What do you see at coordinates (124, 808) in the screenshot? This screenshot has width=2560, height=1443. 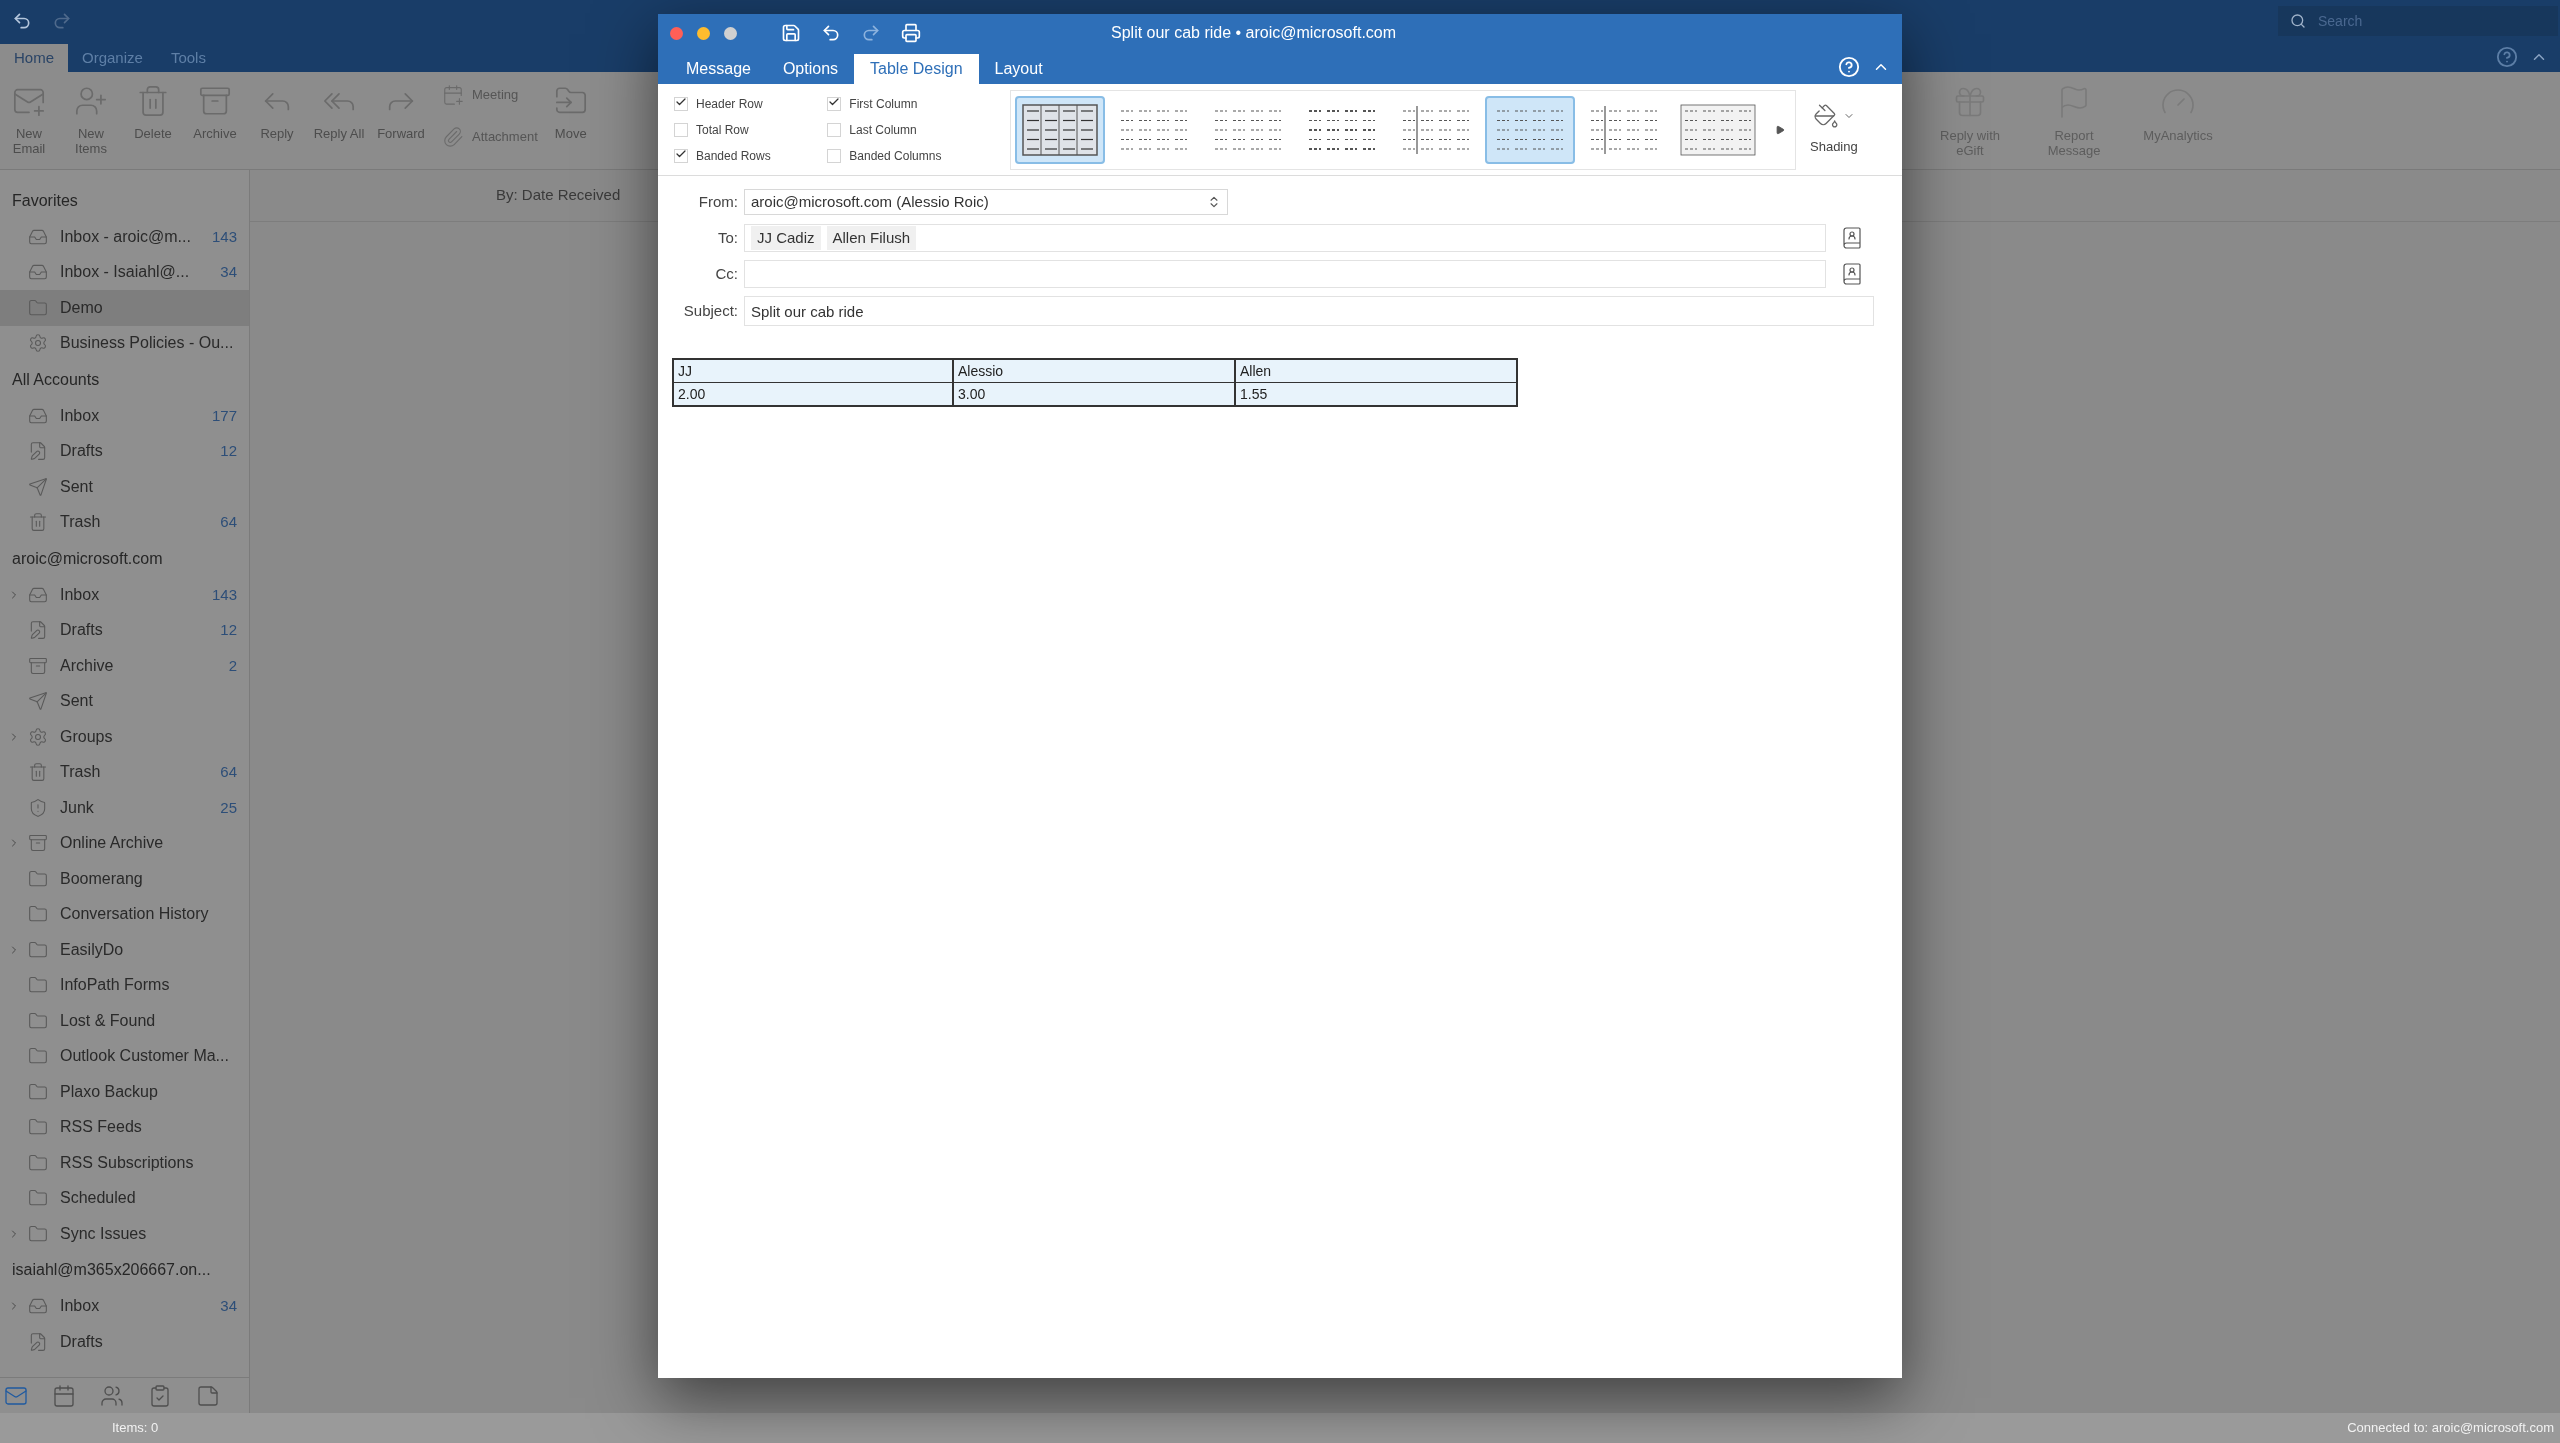 I see `folder-item: Junk 25` at bounding box center [124, 808].